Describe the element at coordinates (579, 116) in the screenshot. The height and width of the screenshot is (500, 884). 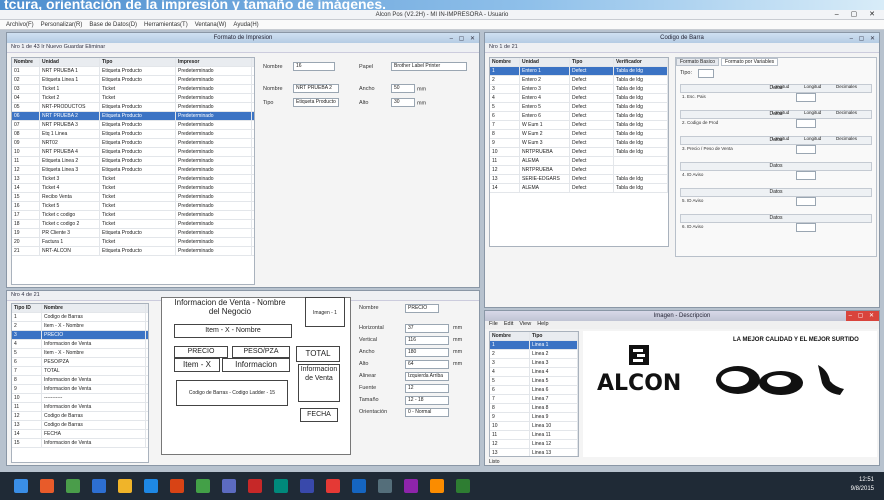
I see `barcode-row: 6 Entero 6 Defect Tabla de ldg` at that location.